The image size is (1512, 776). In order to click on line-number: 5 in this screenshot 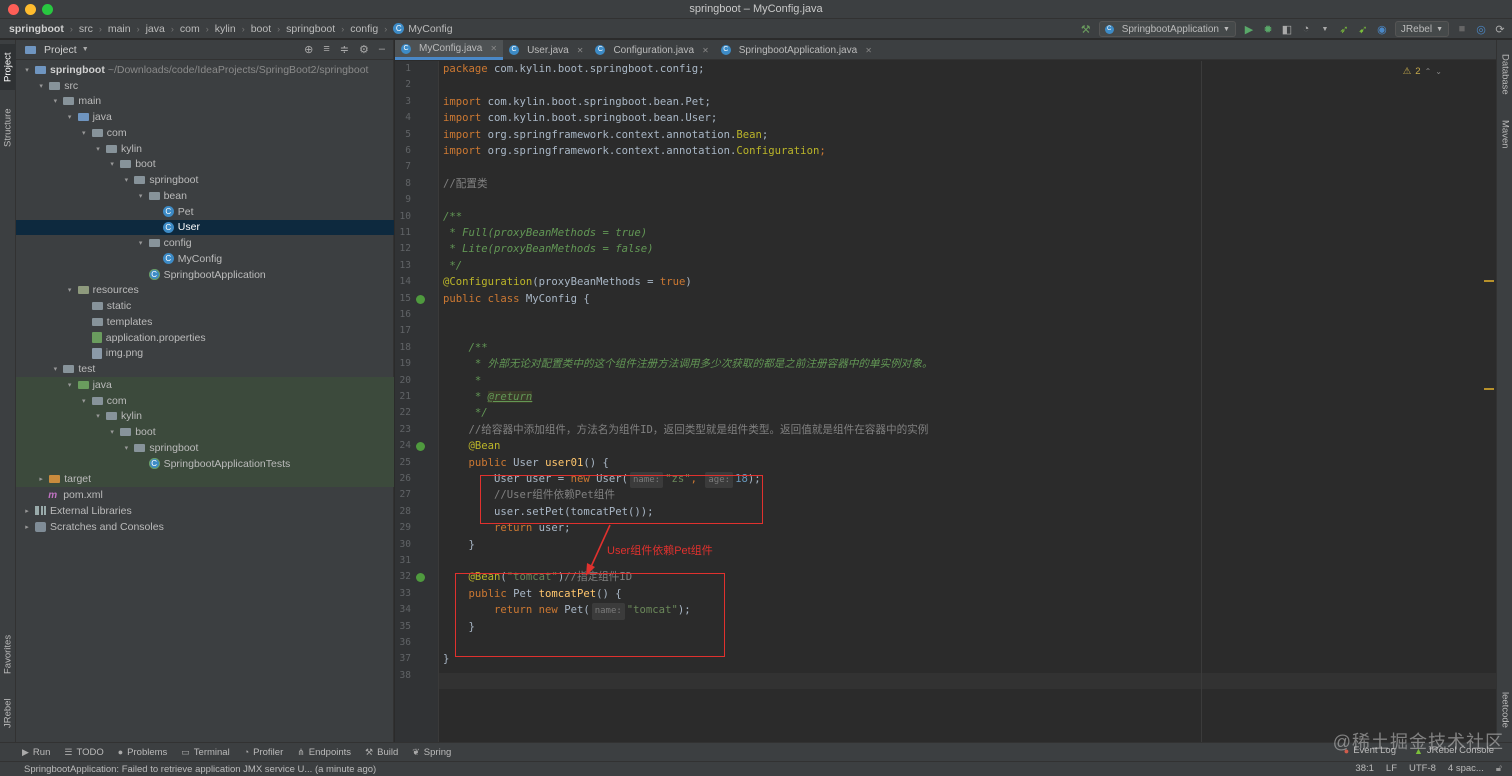, I will do `click(403, 135)`.